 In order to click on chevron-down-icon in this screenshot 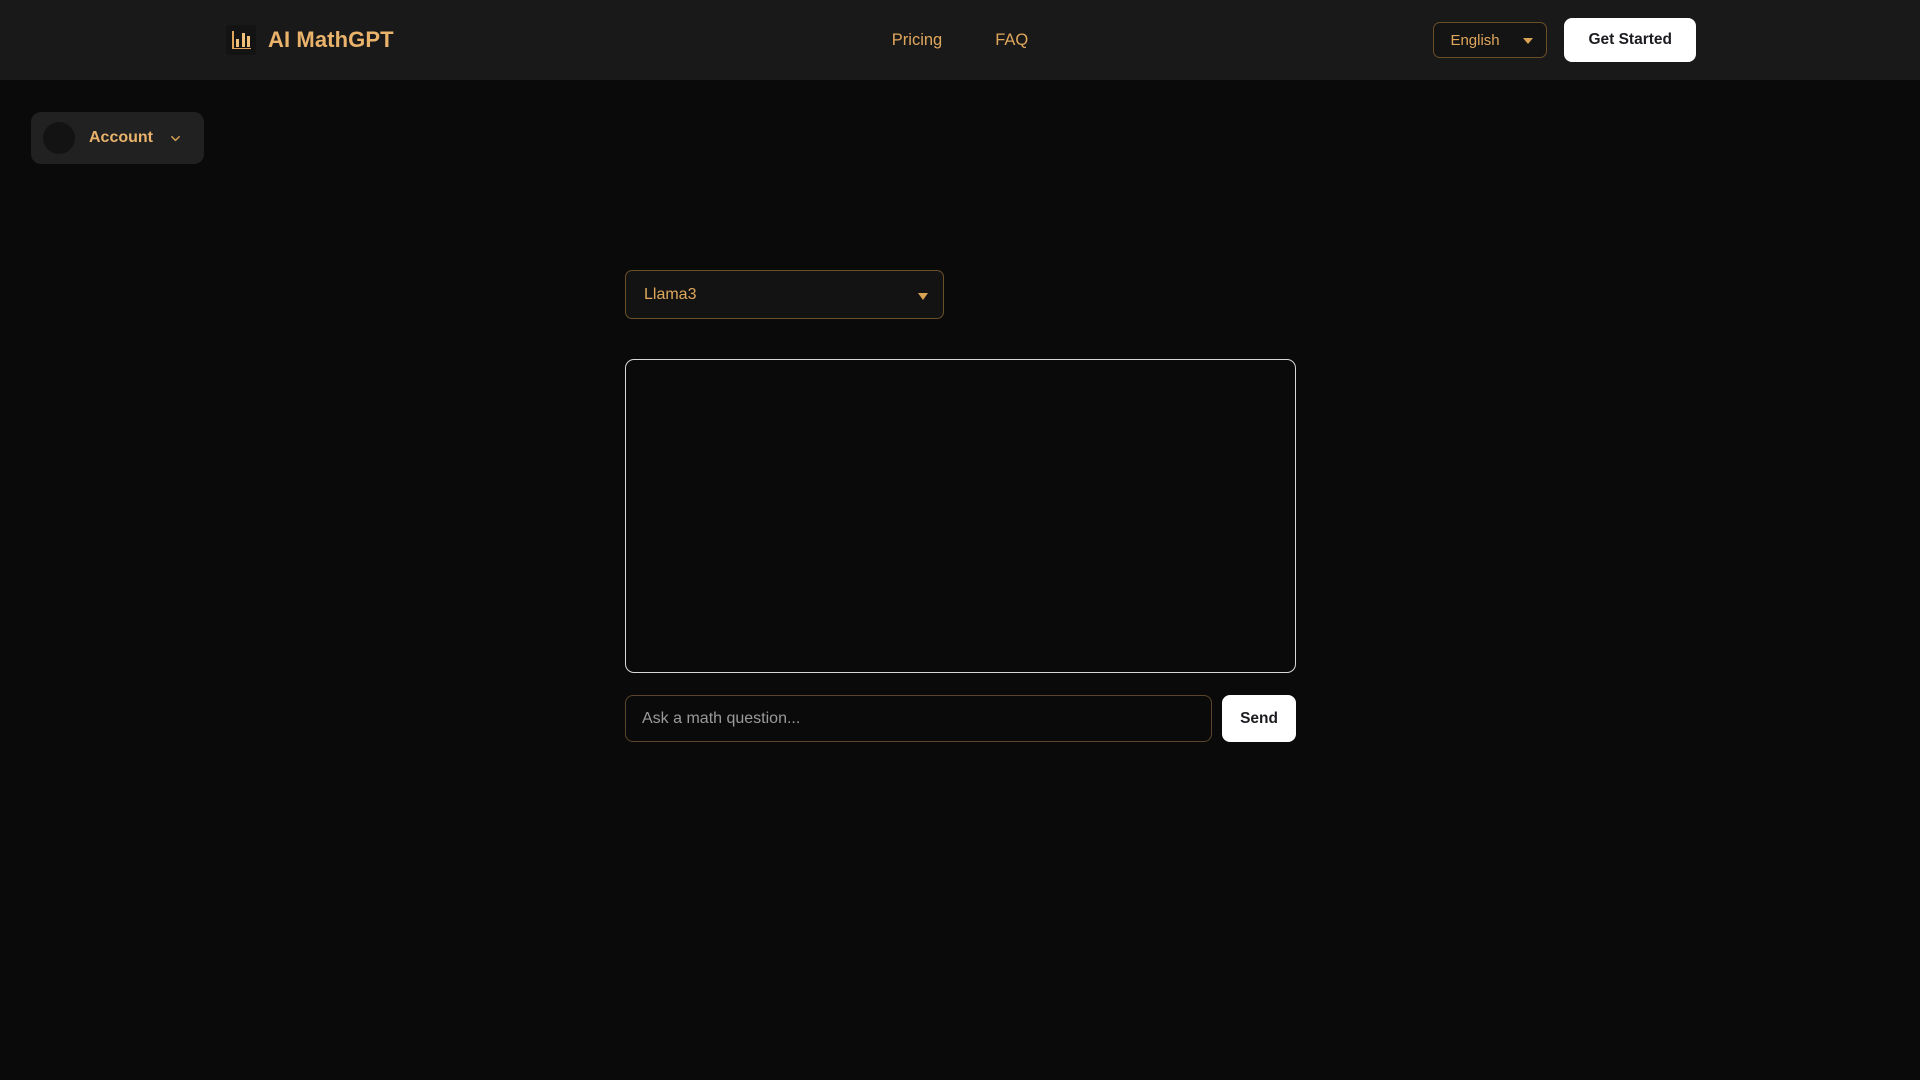, I will do `click(175, 138)`.